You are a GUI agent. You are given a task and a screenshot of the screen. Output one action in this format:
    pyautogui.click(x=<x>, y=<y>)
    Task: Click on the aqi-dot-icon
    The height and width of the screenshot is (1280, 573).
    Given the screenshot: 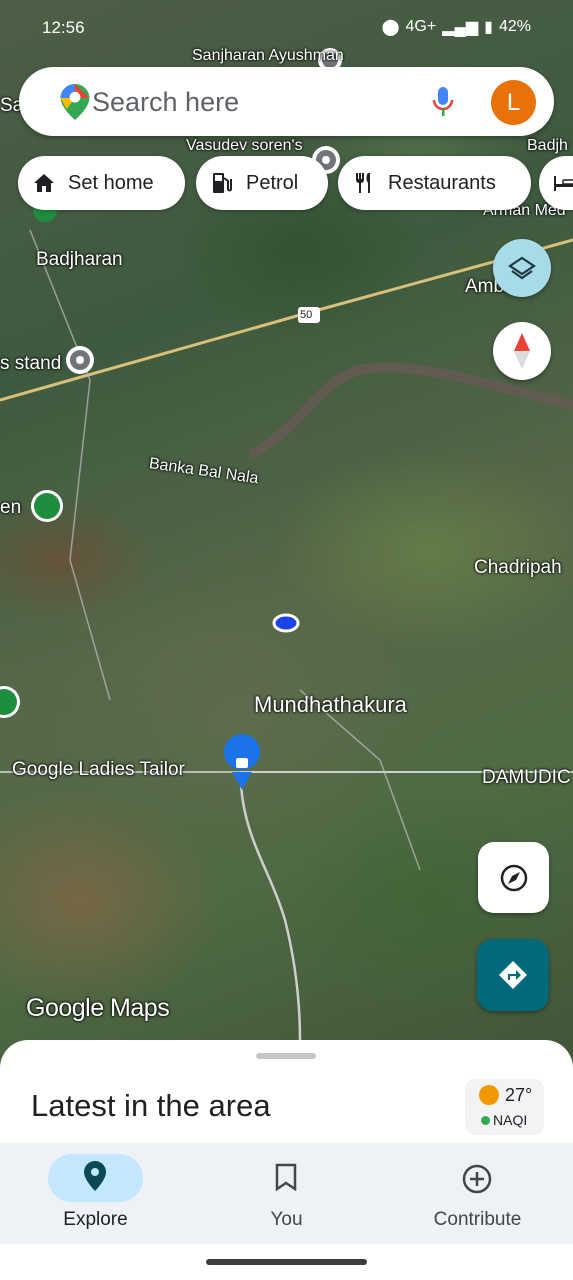 What is the action you would take?
    pyautogui.click(x=485, y=1120)
    